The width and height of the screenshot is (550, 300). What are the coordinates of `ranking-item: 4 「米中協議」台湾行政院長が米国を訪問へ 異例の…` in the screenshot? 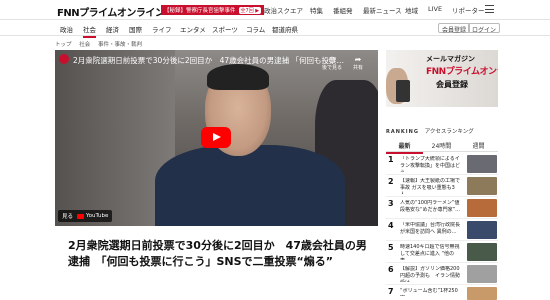 It's located at (442, 230).